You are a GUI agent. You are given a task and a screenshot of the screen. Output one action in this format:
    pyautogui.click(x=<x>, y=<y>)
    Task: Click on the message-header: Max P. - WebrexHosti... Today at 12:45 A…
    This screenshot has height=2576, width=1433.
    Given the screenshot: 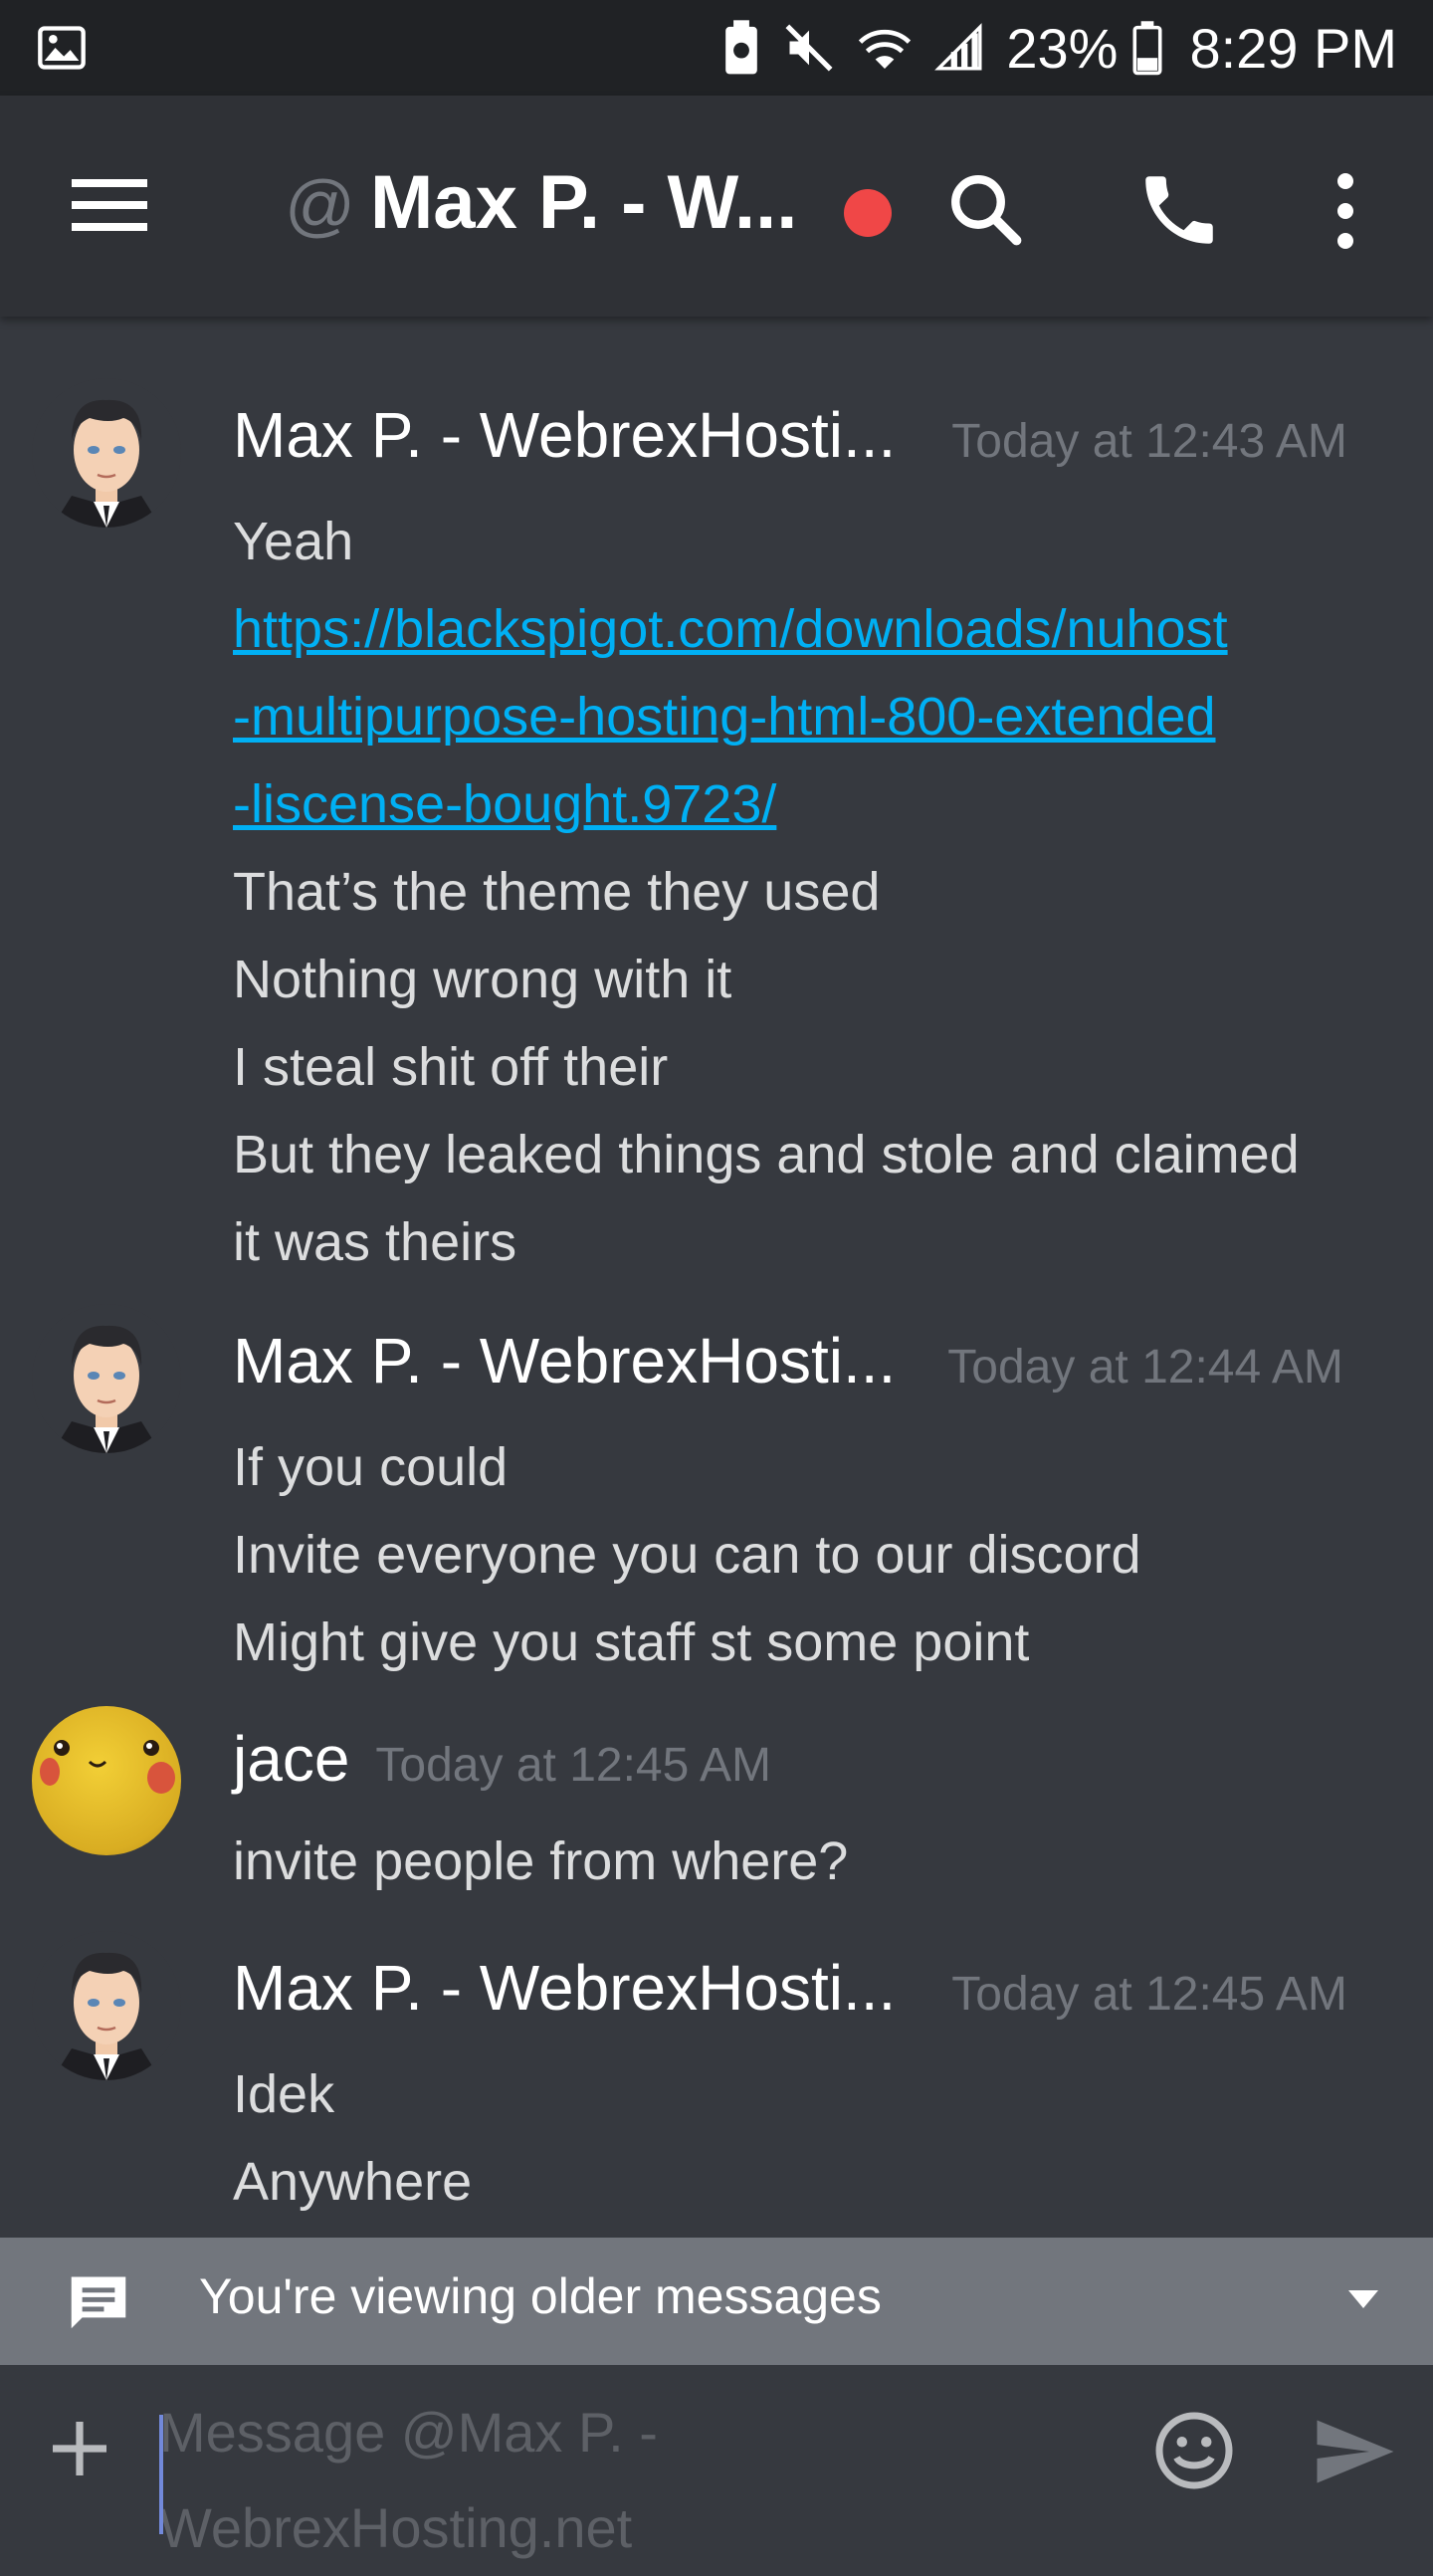 What is the action you would take?
    pyautogui.click(x=790, y=1988)
    